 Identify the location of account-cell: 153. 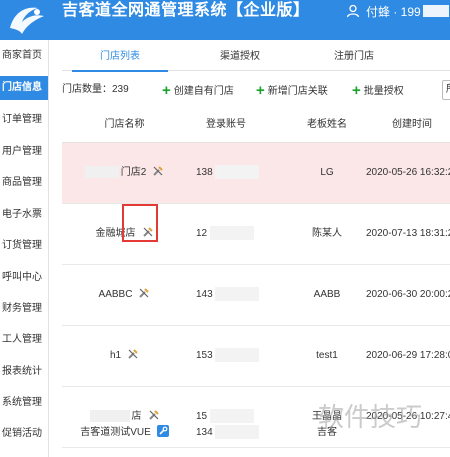
(238, 356).